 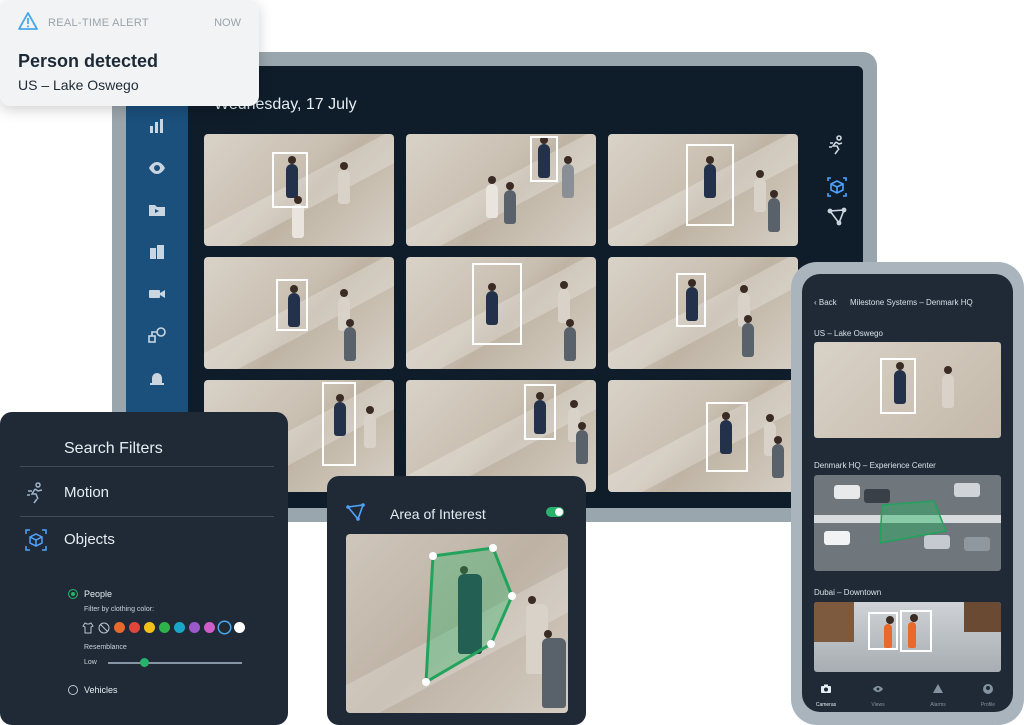 What do you see at coordinates (88, 61) in the screenshot?
I see `alert-title: Person detected` at bounding box center [88, 61].